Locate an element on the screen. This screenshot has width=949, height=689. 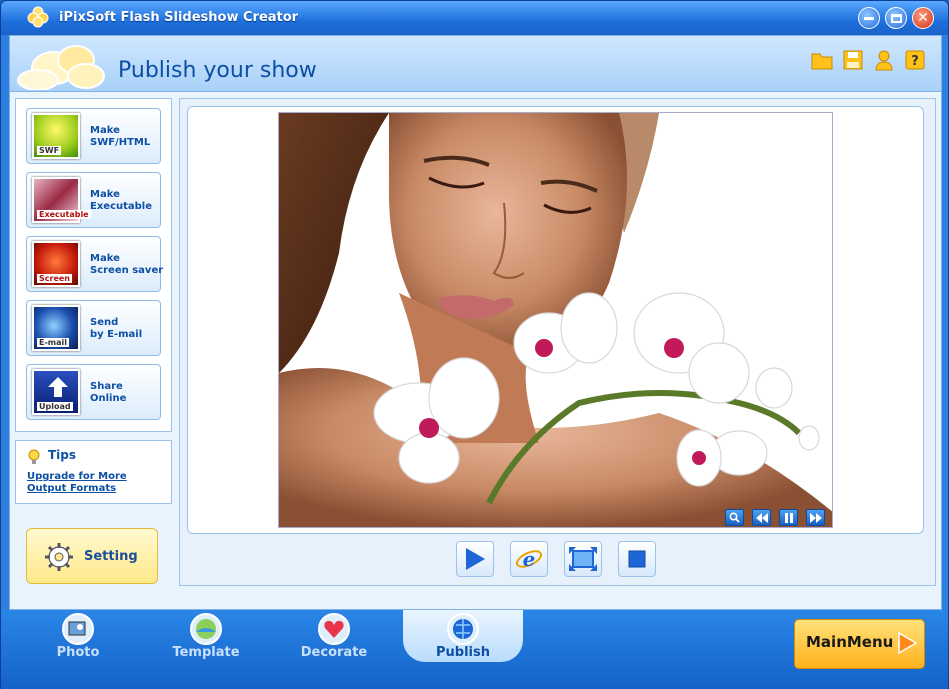
tips-title: Tips is located at coordinates (62, 455).